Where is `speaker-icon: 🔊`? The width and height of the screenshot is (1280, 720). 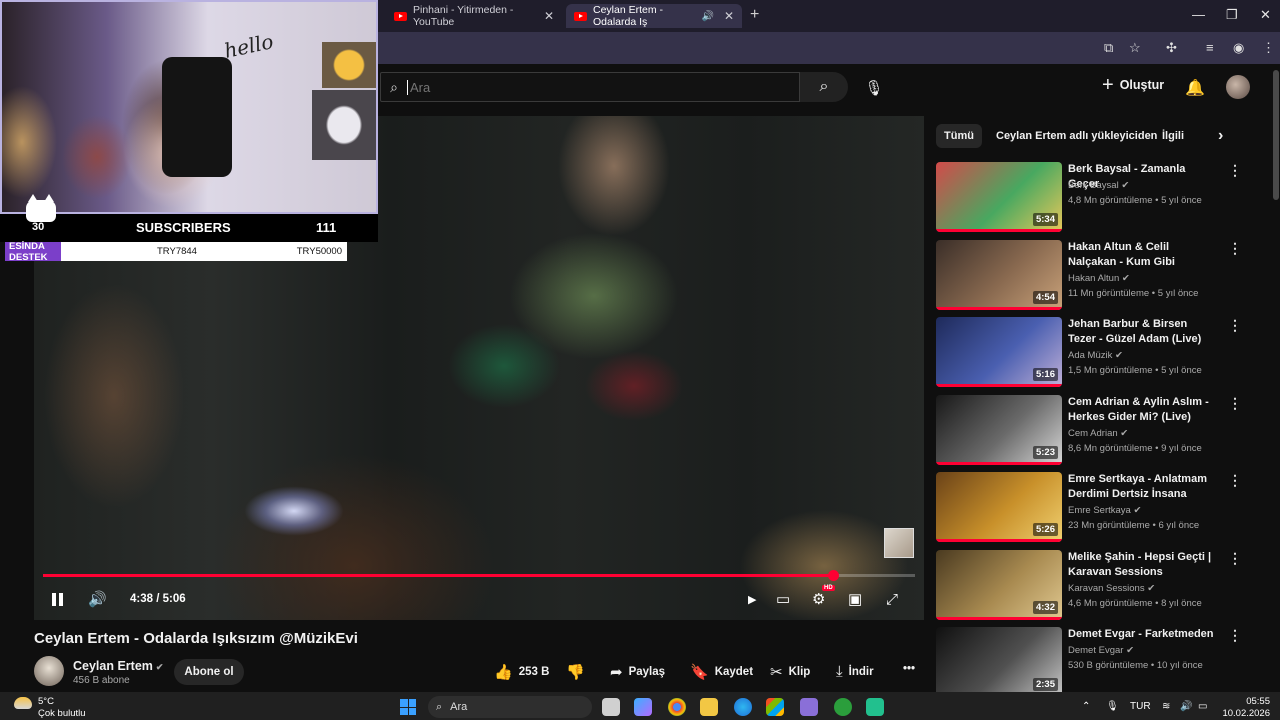
speaker-icon: 🔊 is located at coordinates (707, 16).